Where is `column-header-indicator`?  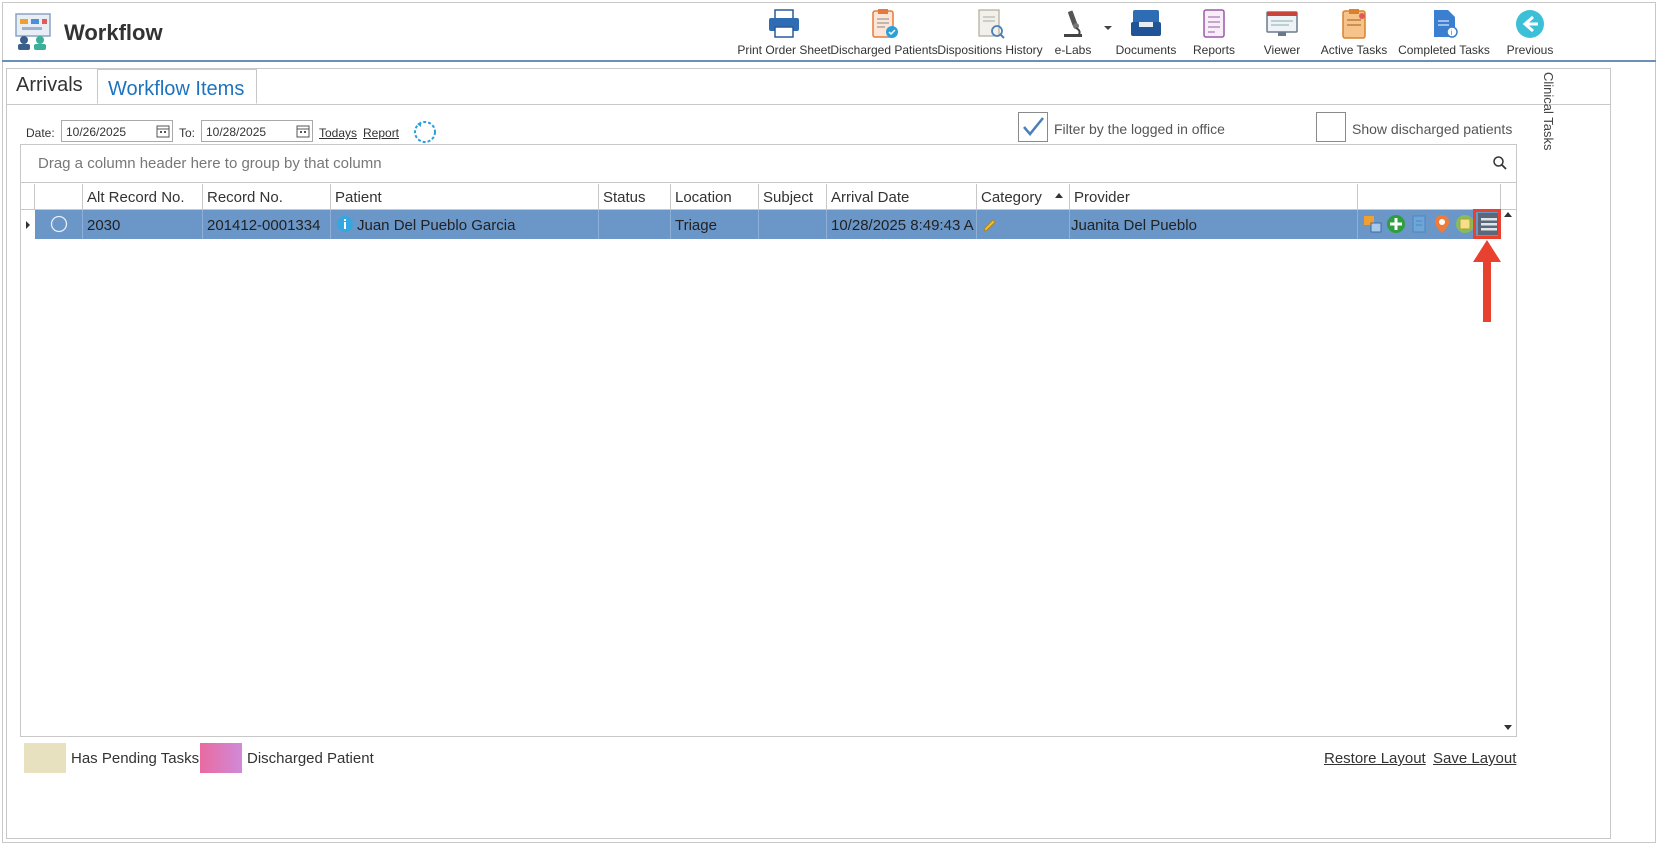
column-header-indicator is located at coordinates (28, 197).